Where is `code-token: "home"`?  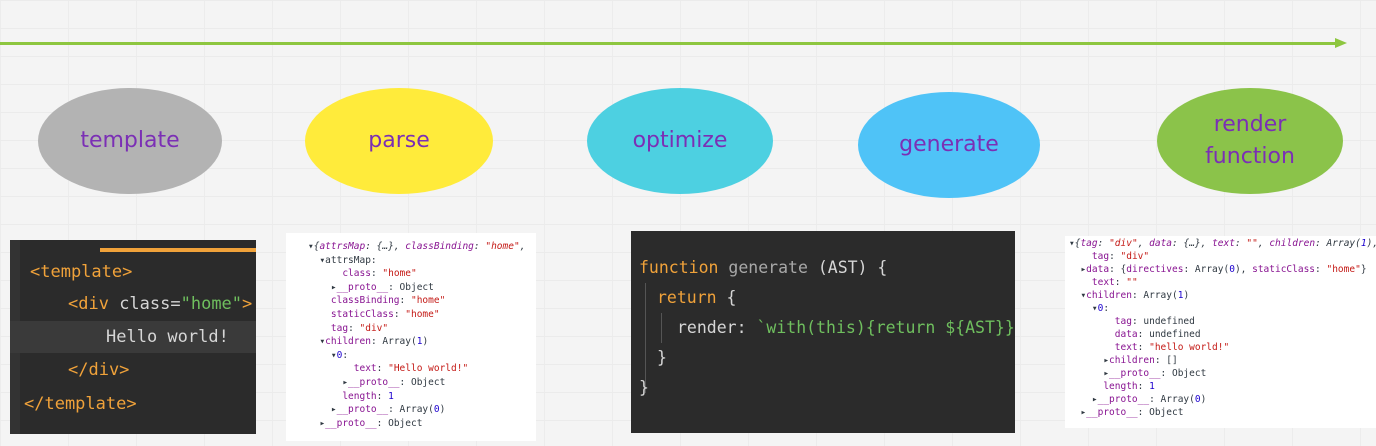
code-token: "home" is located at coordinates (211, 304).